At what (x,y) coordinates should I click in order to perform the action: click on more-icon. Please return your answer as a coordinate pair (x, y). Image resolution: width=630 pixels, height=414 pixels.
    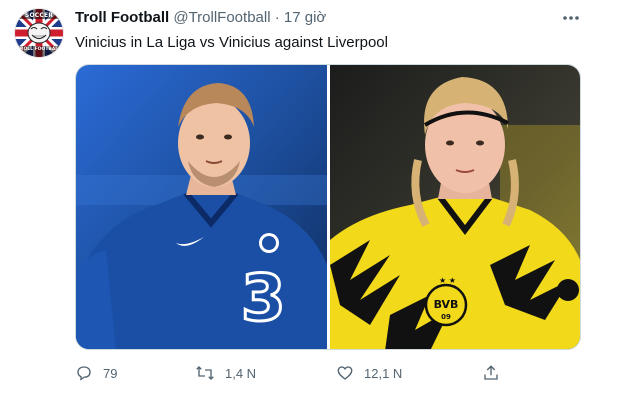
    Looking at the image, I should click on (571, 18).